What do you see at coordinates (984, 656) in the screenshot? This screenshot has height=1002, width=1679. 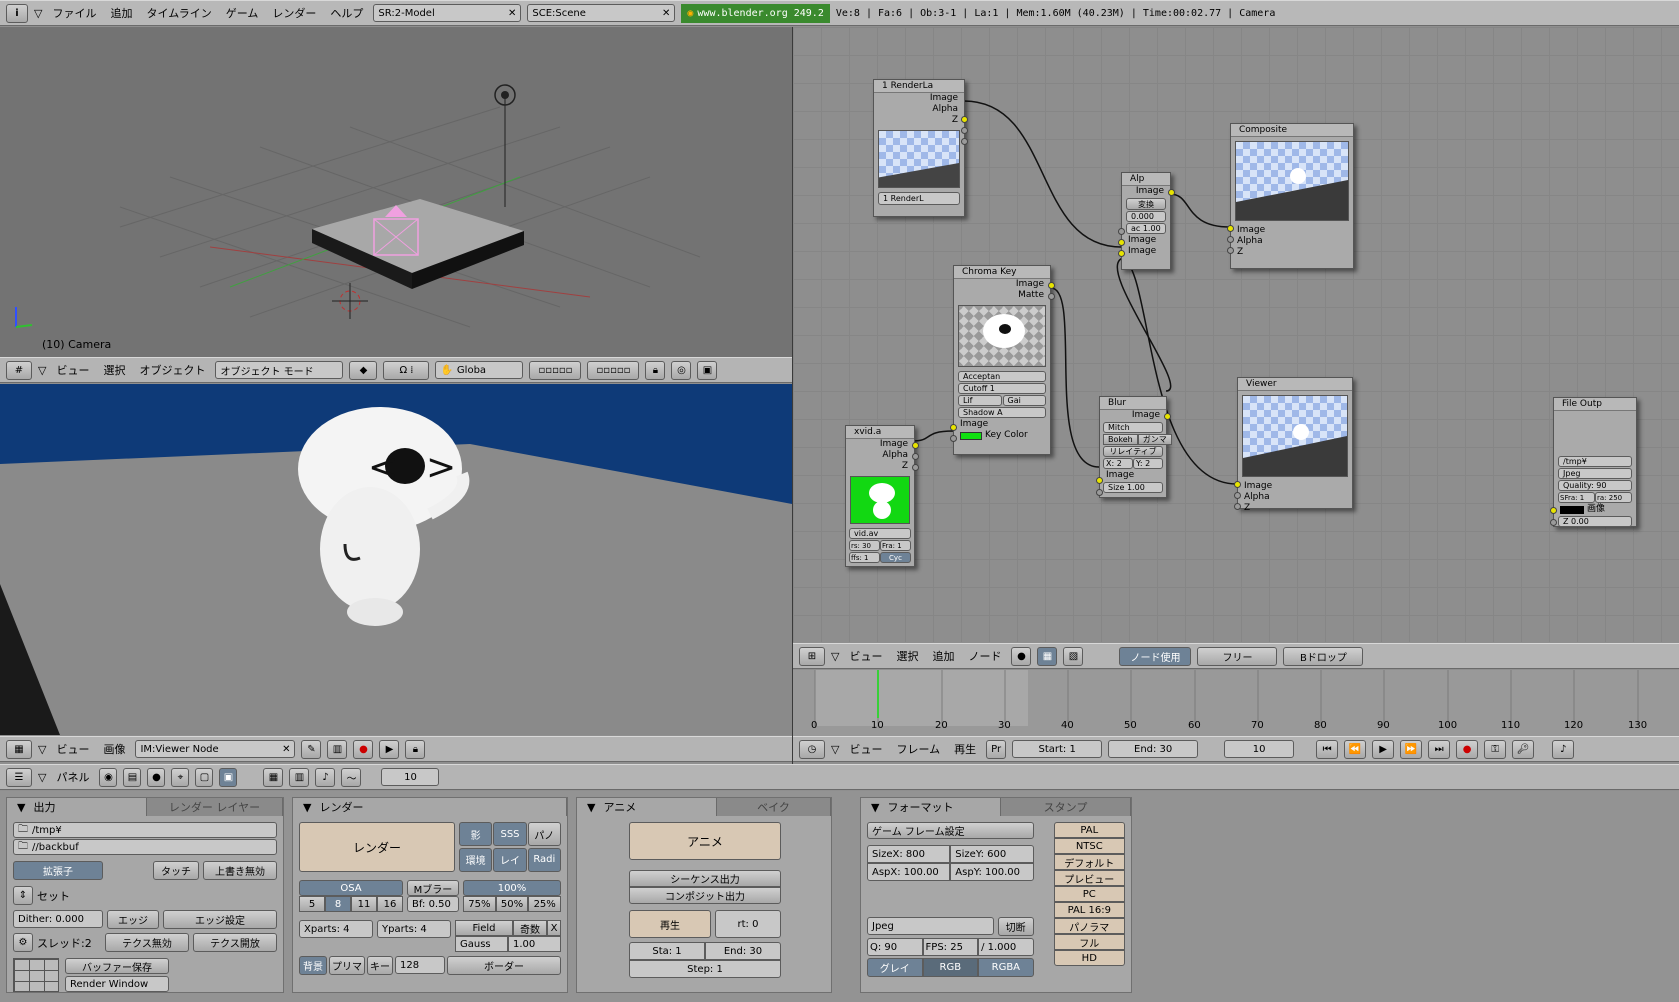 I see `menu-node: ノード` at bounding box center [984, 656].